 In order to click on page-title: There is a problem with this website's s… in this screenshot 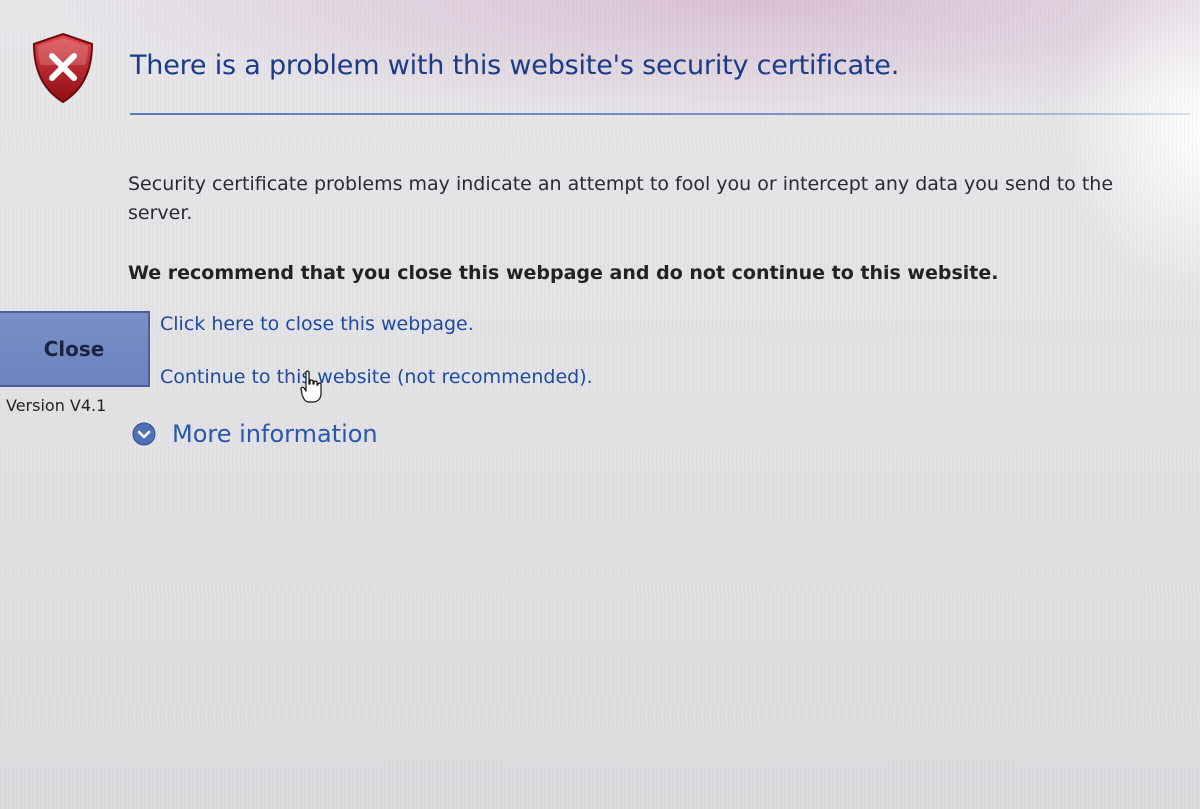, I will do `click(515, 65)`.